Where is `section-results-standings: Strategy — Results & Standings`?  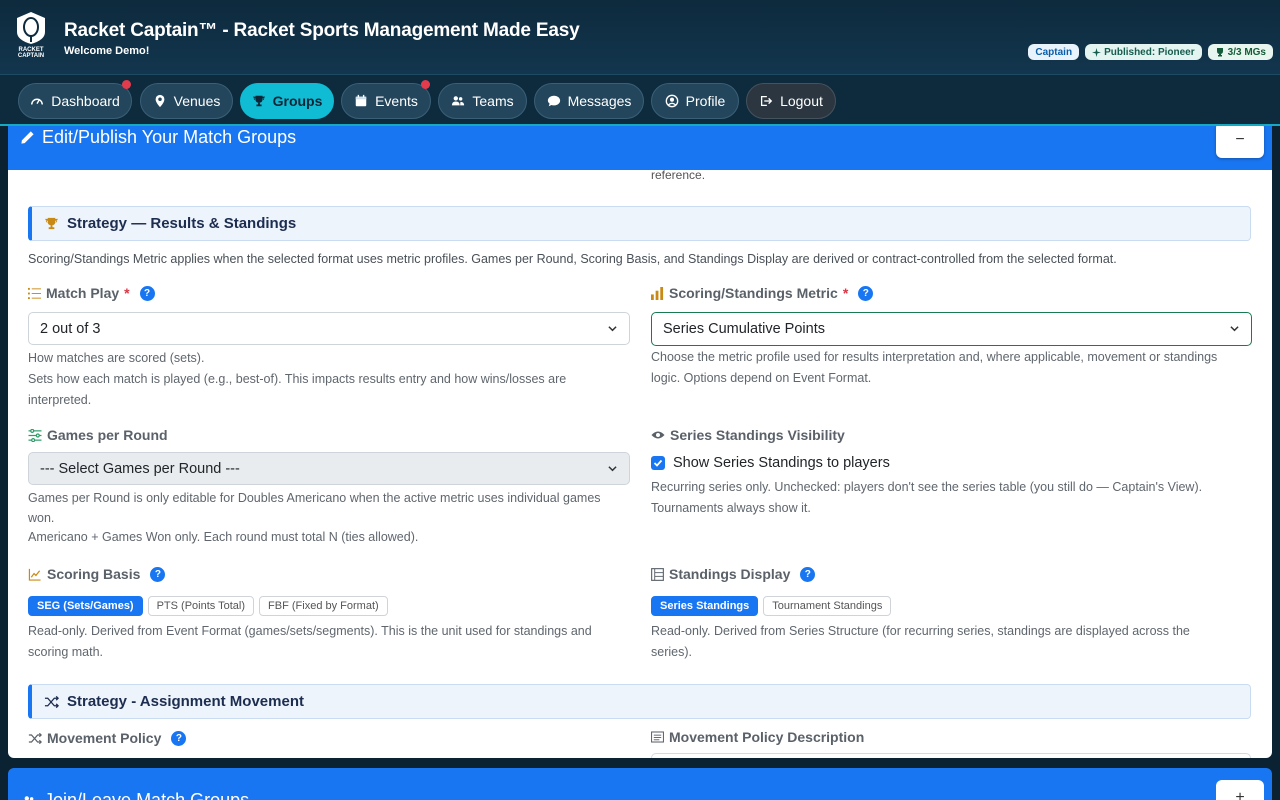
section-results-standings: Strategy — Results & Standings is located at coordinates (639, 223).